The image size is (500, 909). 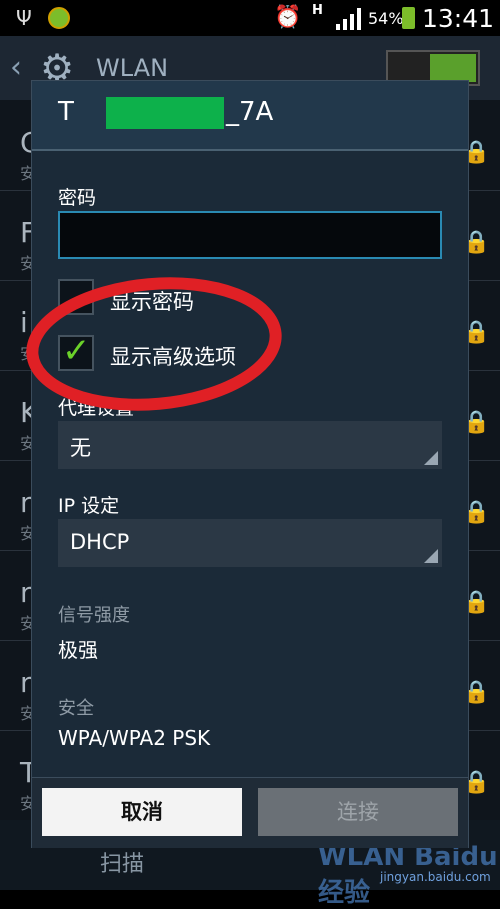 What do you see at coordinates (77, 198) in the screenshot?
I see `password-label: 密码` at bounding box center [77, 198].